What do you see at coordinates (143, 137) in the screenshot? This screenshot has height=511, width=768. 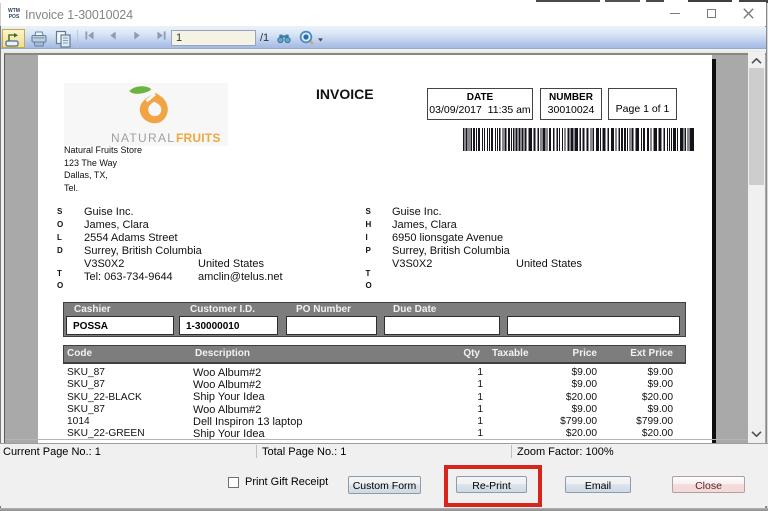 I see `svg-text: NATURAL` at bounding box center [143, 137].